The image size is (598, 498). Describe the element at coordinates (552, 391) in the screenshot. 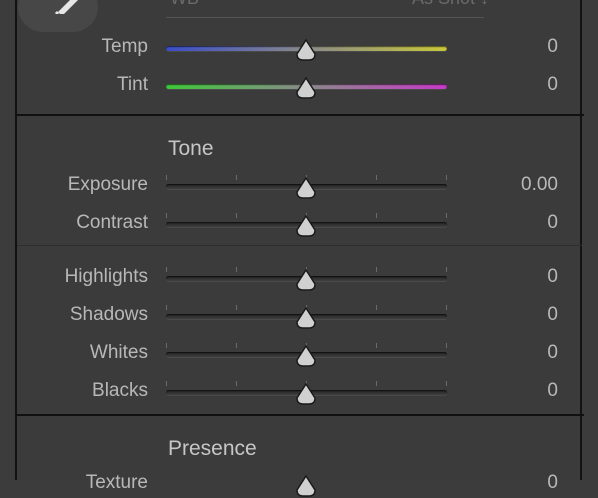

I see `slider-value-blacks: 0` at that location.